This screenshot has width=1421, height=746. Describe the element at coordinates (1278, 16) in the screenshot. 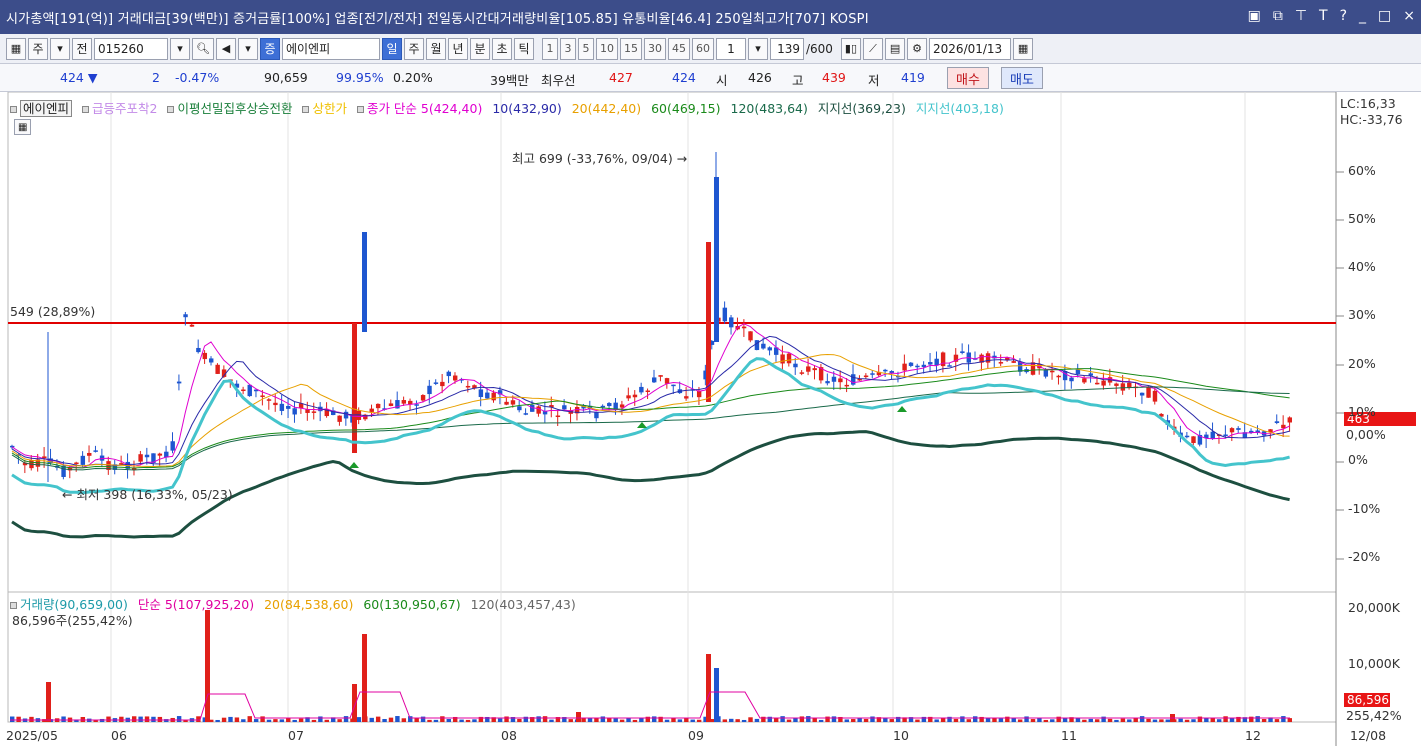

I see `restore-icon: ⧉` at that location.